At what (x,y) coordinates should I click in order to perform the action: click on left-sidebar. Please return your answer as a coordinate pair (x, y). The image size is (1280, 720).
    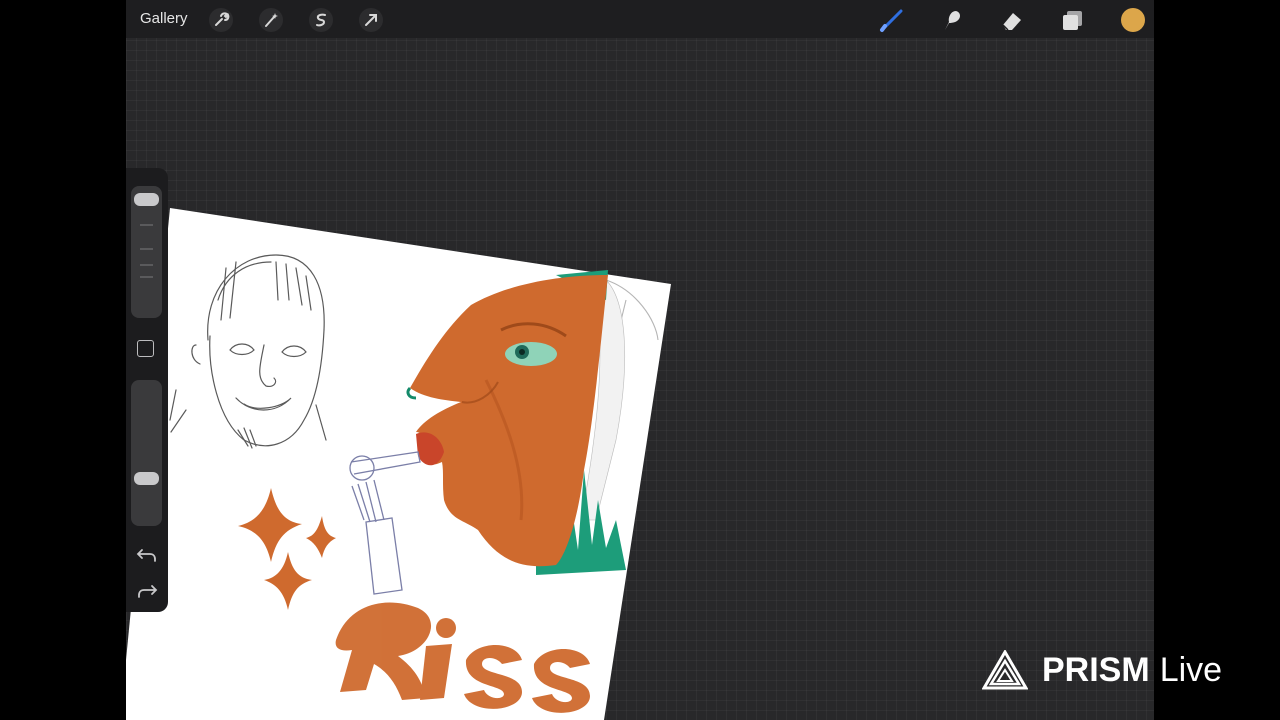
    Looking at the image, I should click on (147, 390).